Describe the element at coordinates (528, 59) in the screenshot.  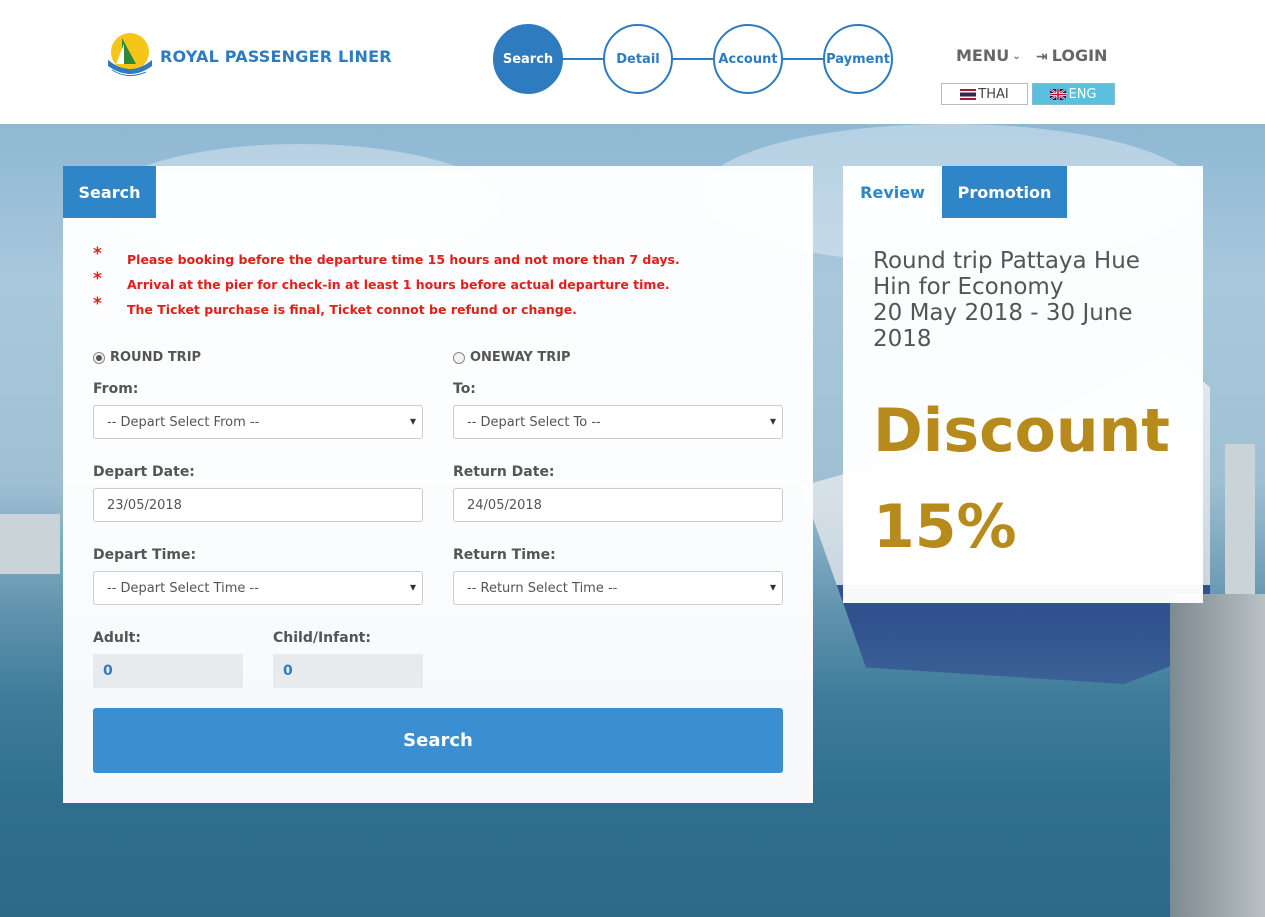
I see `step-search: Search` at that location.